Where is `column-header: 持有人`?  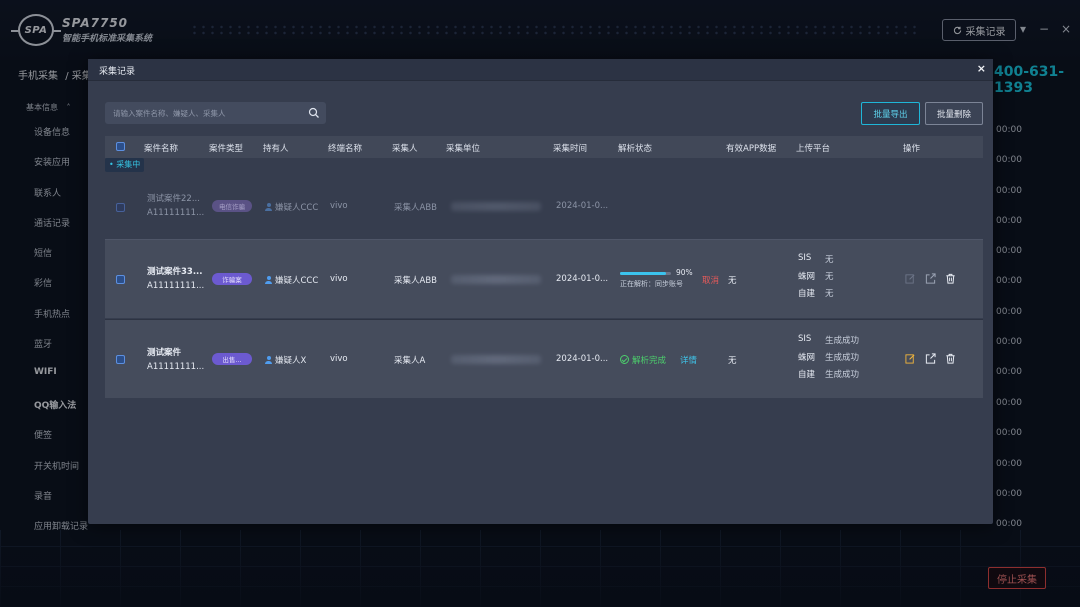
column-header: 持有人 is located at coordinates (276, 149).